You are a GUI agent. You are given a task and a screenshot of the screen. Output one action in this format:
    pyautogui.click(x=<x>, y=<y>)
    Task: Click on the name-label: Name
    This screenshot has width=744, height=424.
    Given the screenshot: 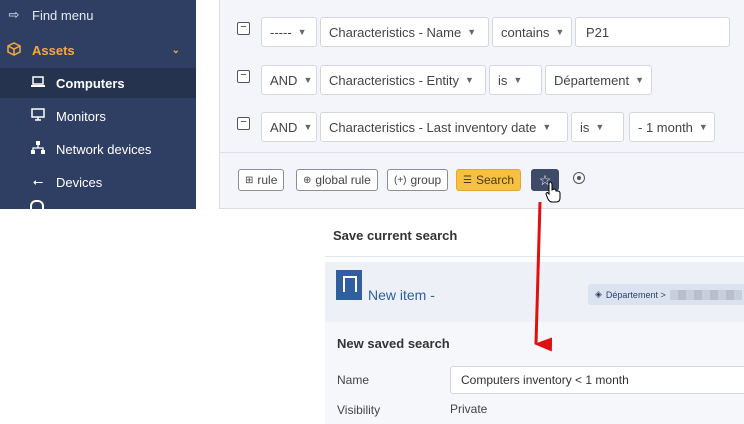 What is the action you would take?
    pyautogui.click(x=353, y=380)
    